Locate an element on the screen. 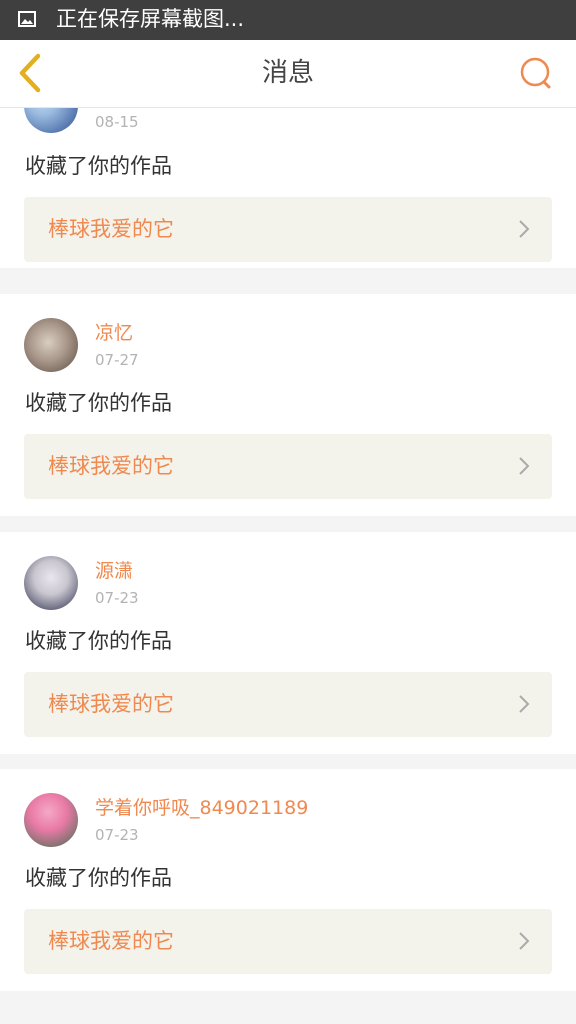  header: 消息 is located at coordinates (288, 74).